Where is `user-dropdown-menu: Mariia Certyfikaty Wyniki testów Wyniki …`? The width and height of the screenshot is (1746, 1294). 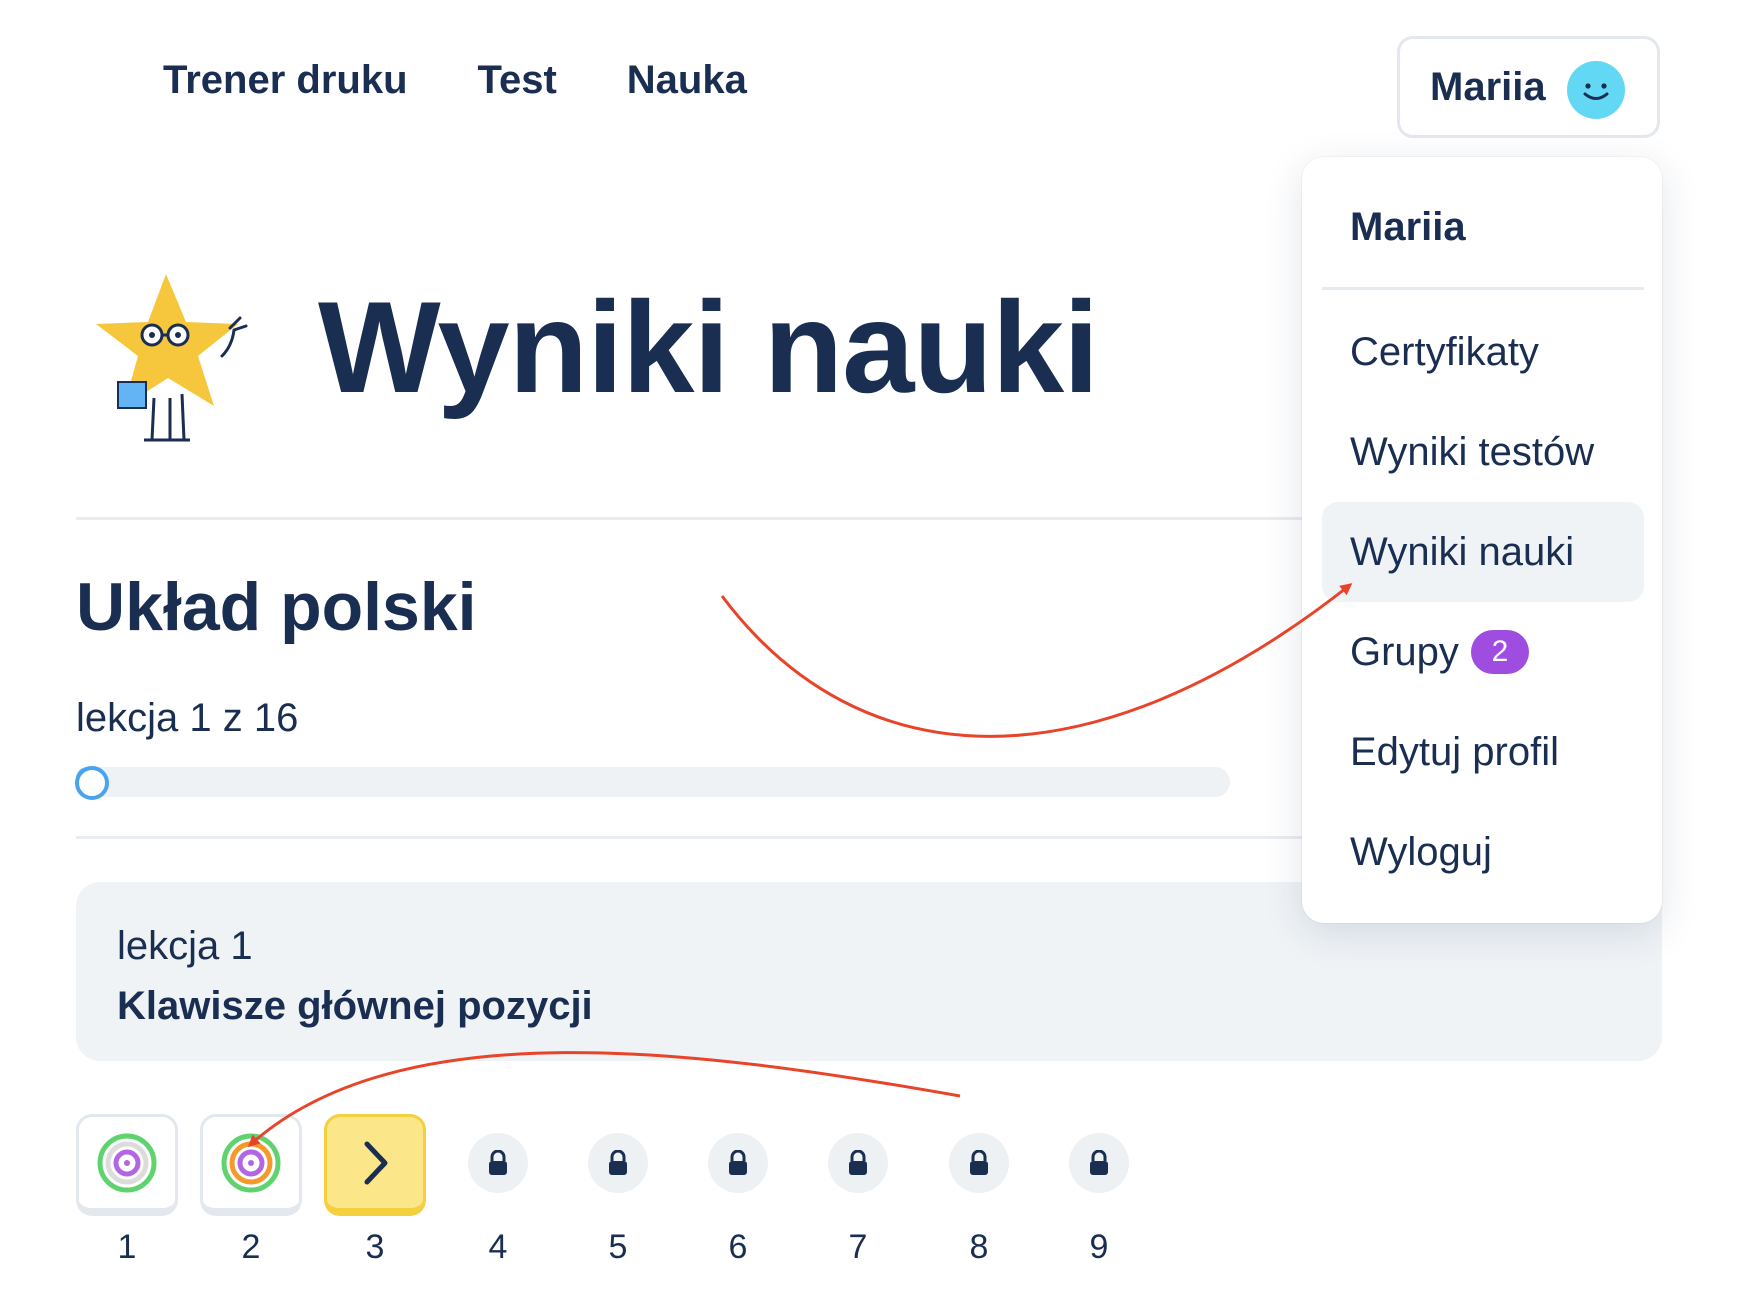 user-dropdown-menu: Mariia Certyfikaty Wyniki testów Wyniki … is located at coordinates (1482, 540).